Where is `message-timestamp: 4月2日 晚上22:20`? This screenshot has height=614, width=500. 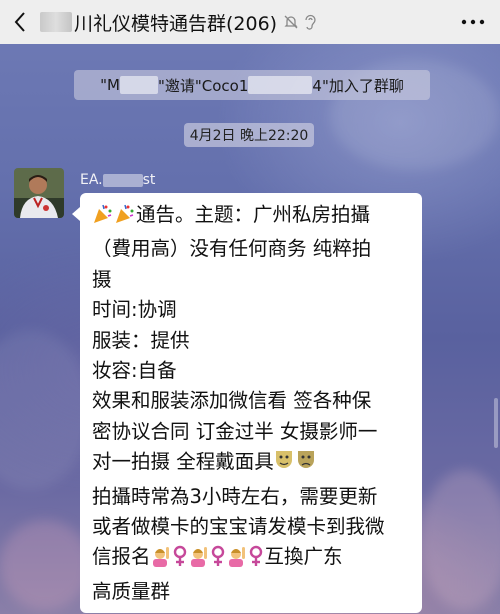 message-timestamp: 4月2日 晚上22:20 is located at coordinates (249, 135).